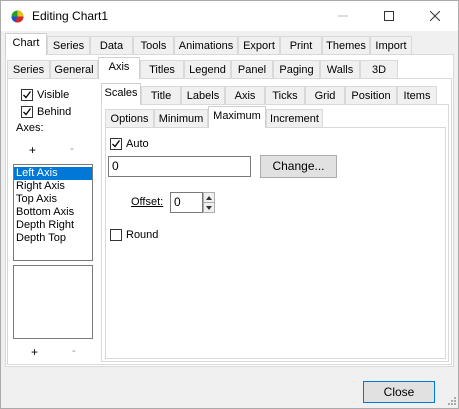 The width and height of the screenshot is (459, 409). What do you see at coordinates (54, 112) in the screenshot?
I see `behind-label: Behind` at bounding box center [54, 112].